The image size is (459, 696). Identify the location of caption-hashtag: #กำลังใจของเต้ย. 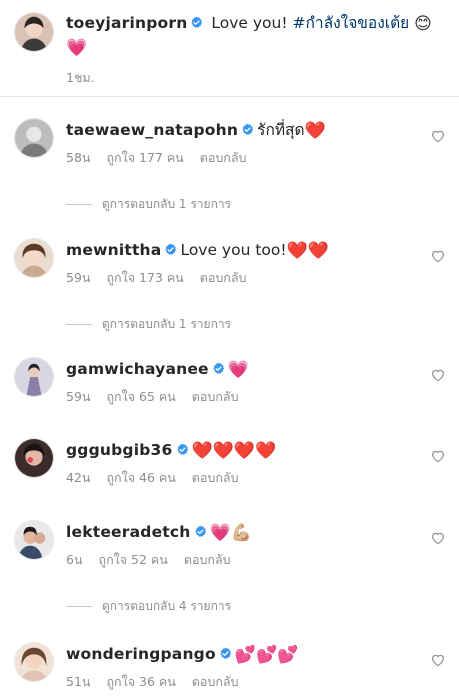
(351, 23).